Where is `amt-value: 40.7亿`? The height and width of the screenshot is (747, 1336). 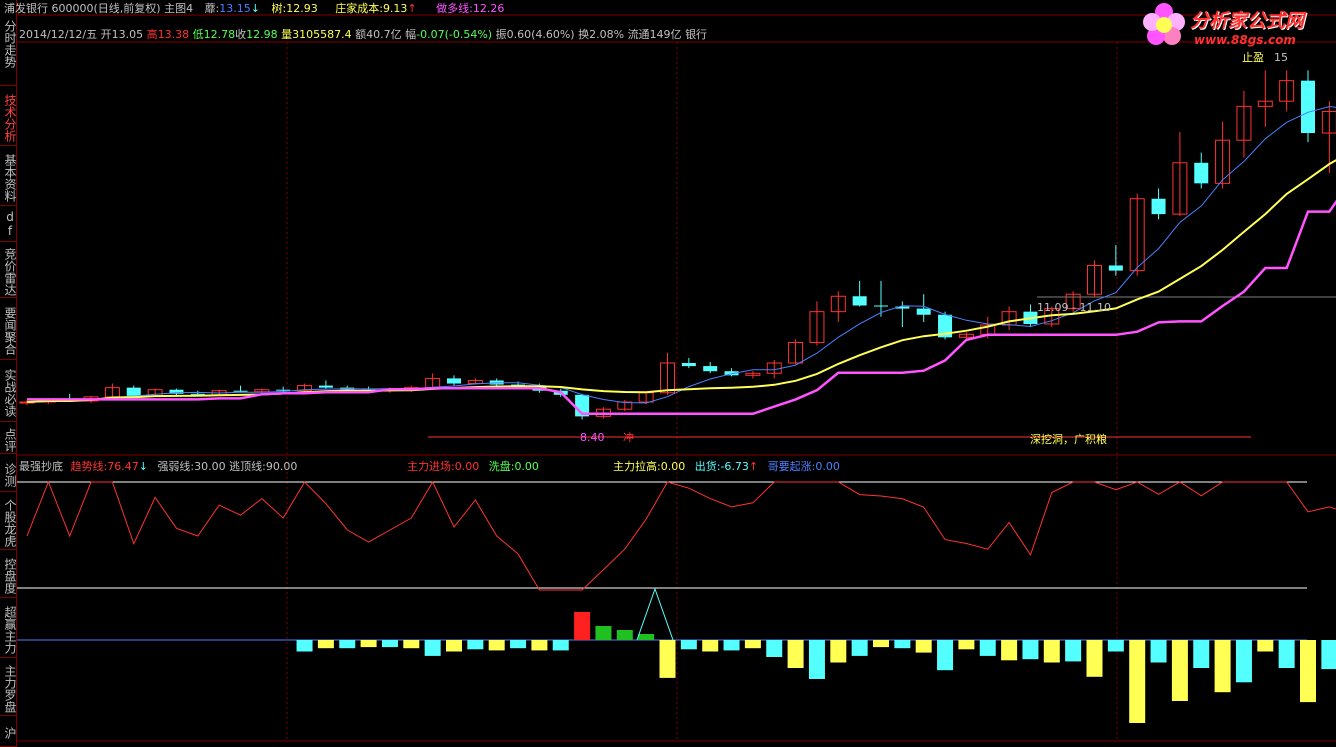
amt-value: 40.7亿 is located at coordinates (384, 34).